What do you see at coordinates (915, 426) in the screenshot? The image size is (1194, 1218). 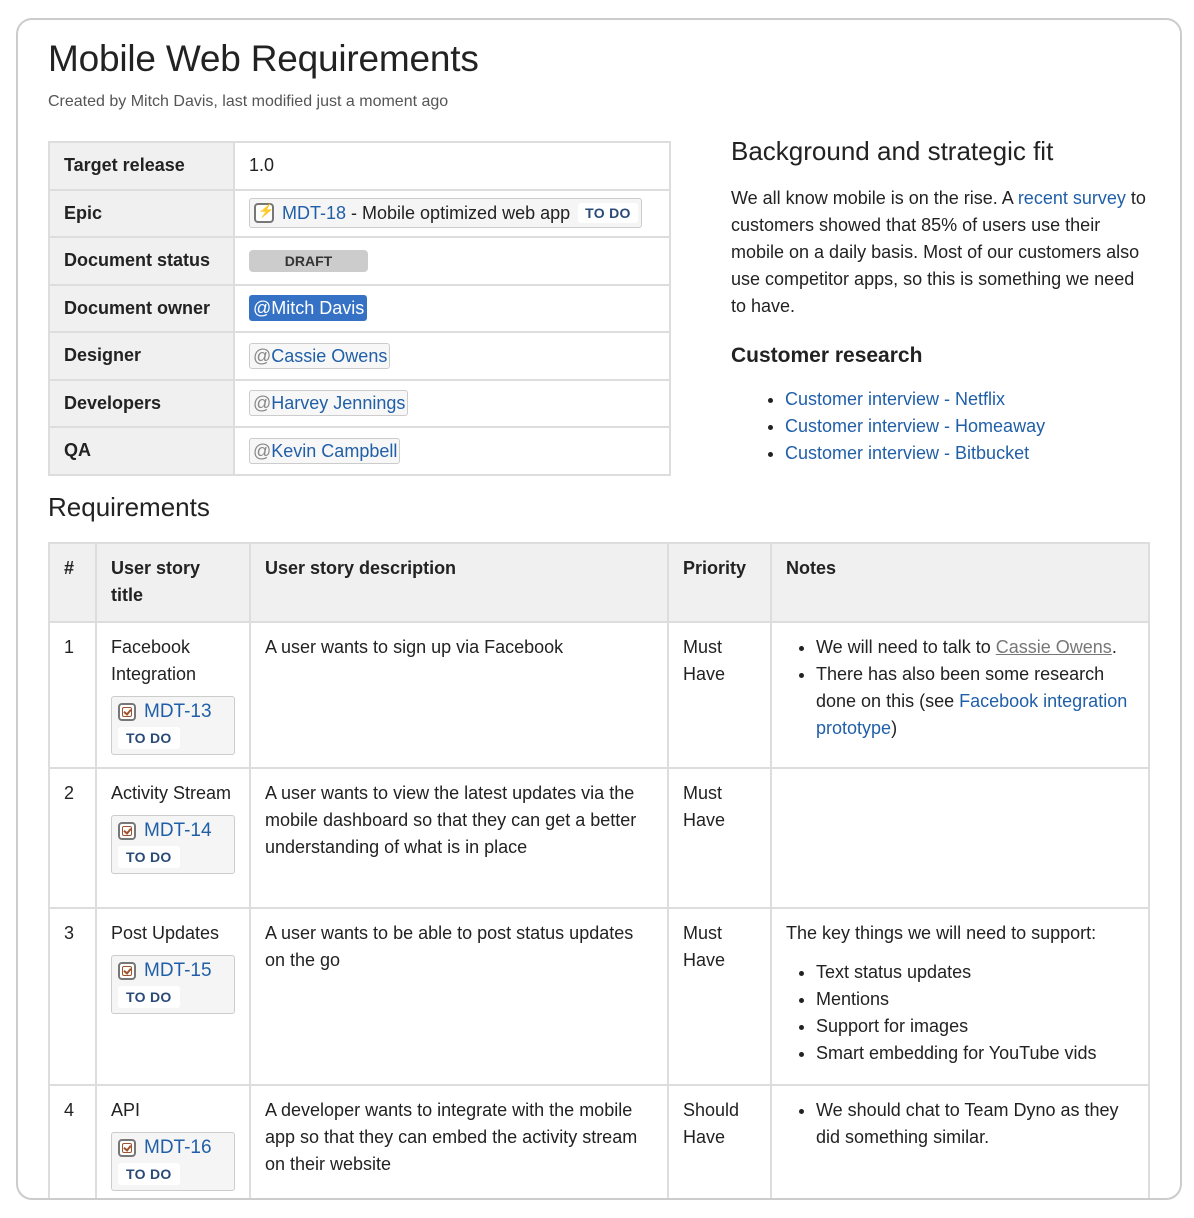 I see `customer-interview-link: Customer interview - Homeaway` at bounding box center [915, 426].